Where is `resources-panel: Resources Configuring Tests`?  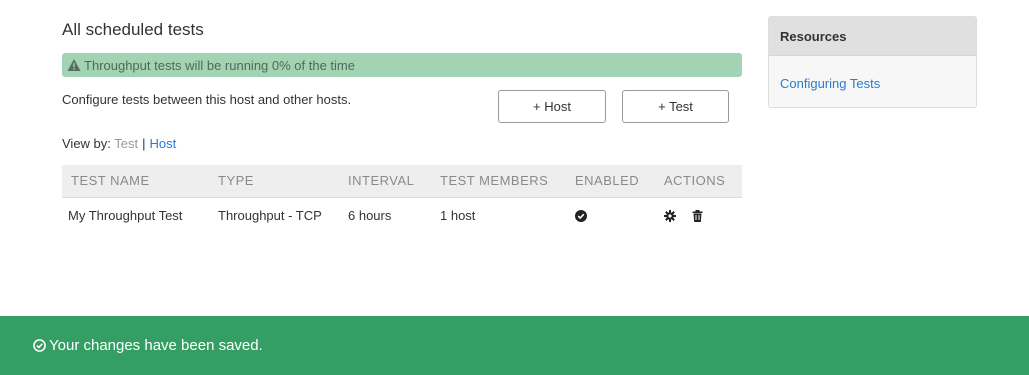
resources-panel: Resources Configuring Tests is located at coordinates (872, 62).